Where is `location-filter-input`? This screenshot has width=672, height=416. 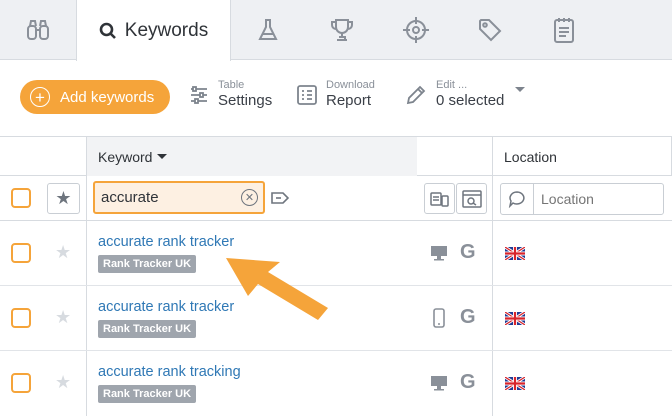 location-filter-input is located at coordinates (599, 199).